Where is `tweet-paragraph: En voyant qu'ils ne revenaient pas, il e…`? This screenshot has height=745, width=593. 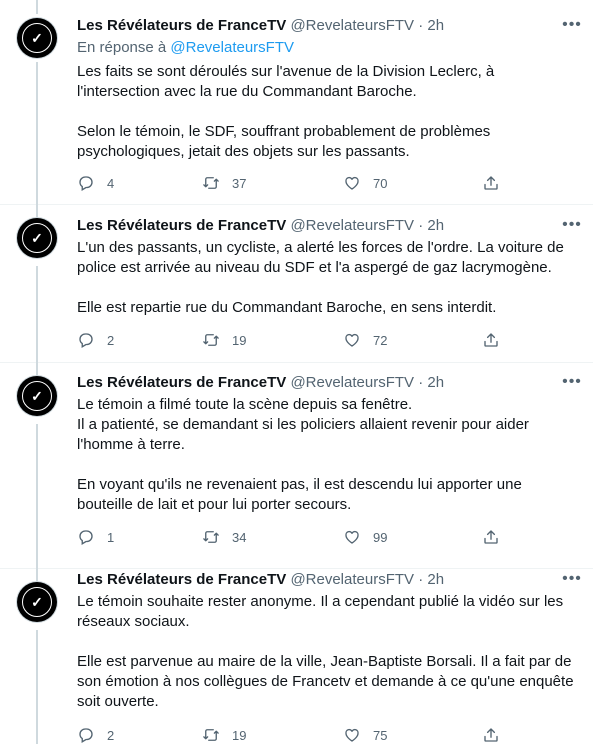 tweet-paragraph: En voyant qu'ils ne revenaient pas, il e… is located at coordinates (299, 494).